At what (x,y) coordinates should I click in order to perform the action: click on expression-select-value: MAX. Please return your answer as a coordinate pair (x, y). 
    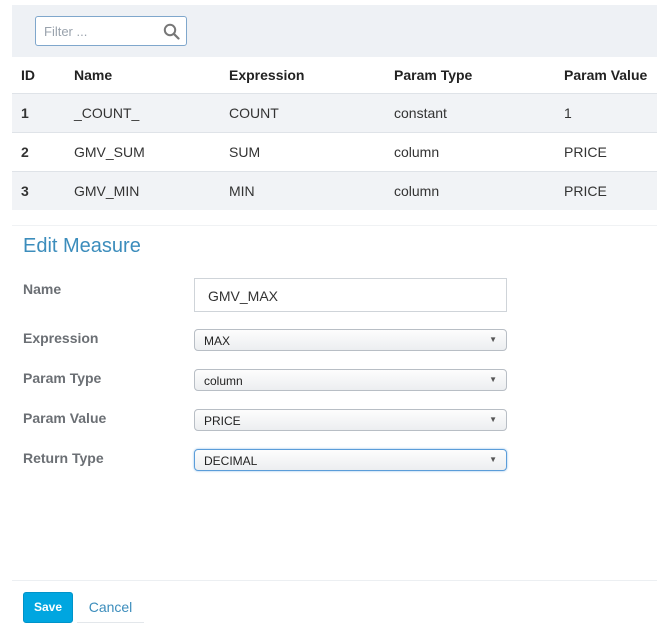
    Looking at the image, I should click on (217, 341).